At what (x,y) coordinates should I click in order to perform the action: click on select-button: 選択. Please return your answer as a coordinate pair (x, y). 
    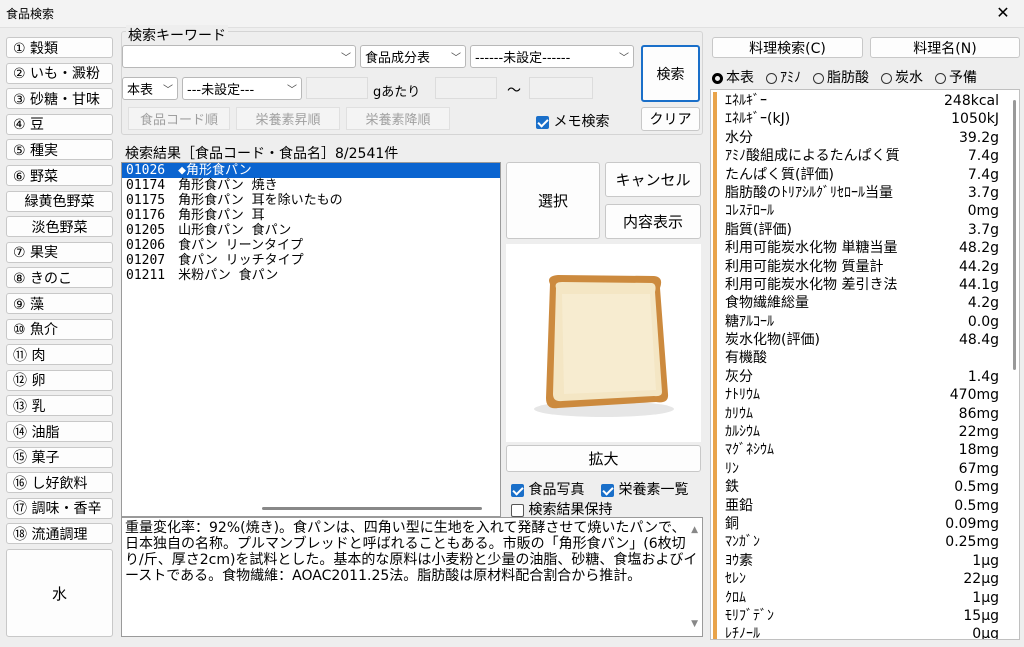
    Looking at the image, I should click on (553, 200).